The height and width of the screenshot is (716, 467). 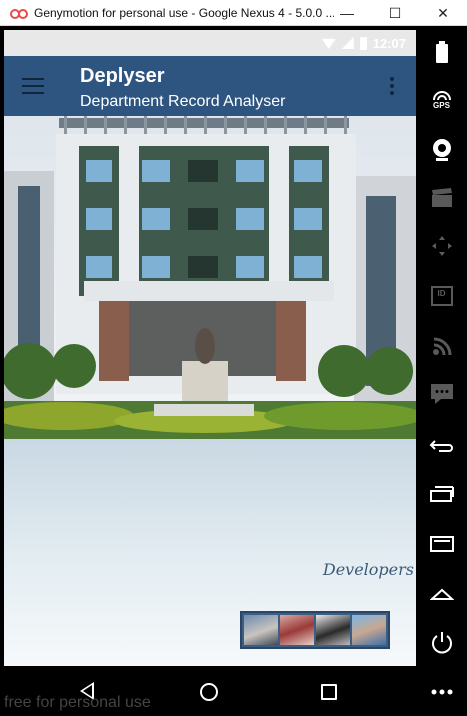 I want to click on personal-use-watermark: free for personal use, so click(x=77, y=702).